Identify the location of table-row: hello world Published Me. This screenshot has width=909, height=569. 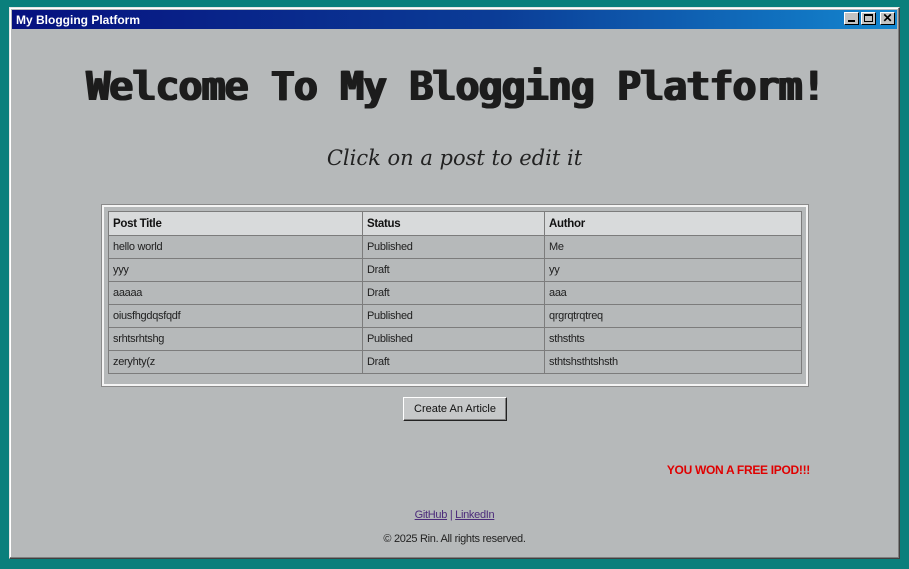
(455, 247).